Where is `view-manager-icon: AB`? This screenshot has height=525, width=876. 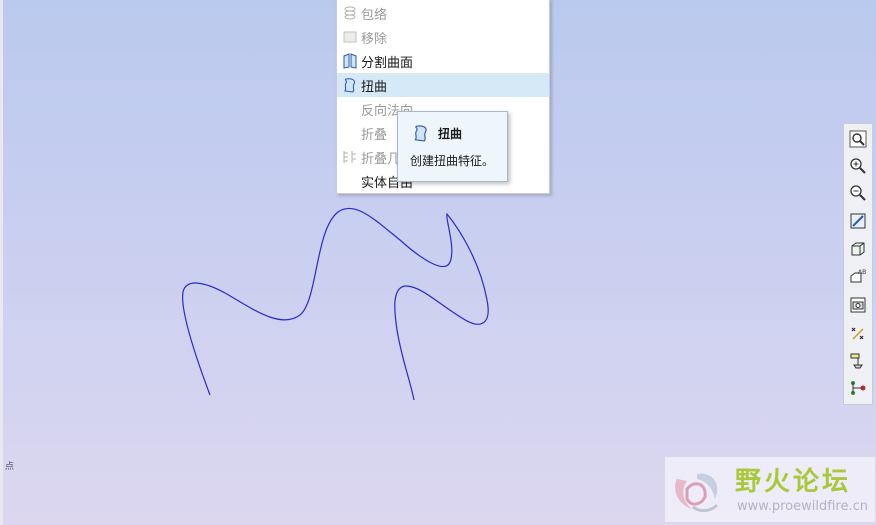 view-manager-icon: AB is located at coordinates (858, 276).